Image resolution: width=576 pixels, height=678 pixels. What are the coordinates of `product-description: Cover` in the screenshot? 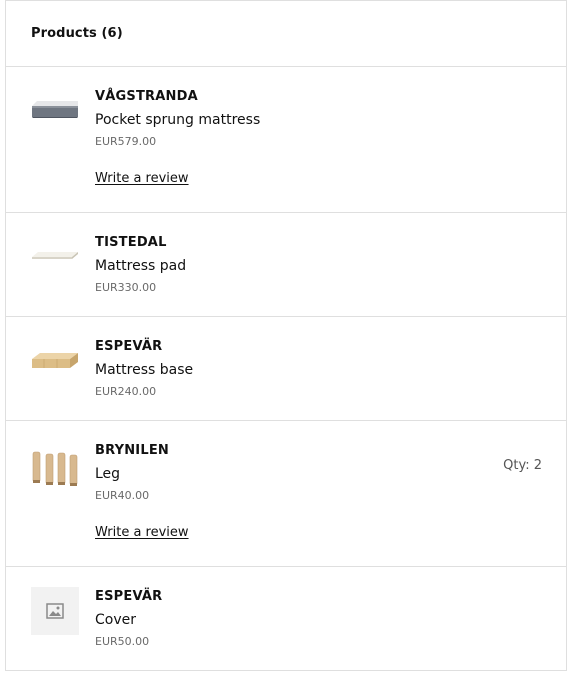 It's located at (115, 620).